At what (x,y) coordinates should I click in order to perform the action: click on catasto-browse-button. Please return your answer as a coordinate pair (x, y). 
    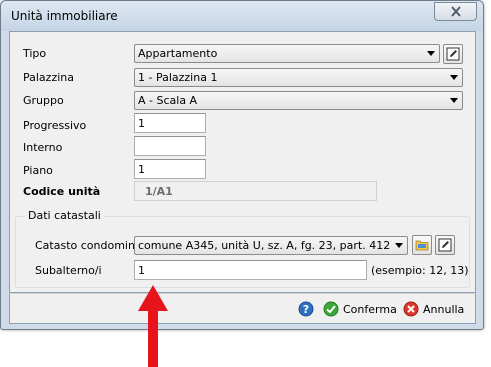
    Looking at the image, I should click on (422, 245).